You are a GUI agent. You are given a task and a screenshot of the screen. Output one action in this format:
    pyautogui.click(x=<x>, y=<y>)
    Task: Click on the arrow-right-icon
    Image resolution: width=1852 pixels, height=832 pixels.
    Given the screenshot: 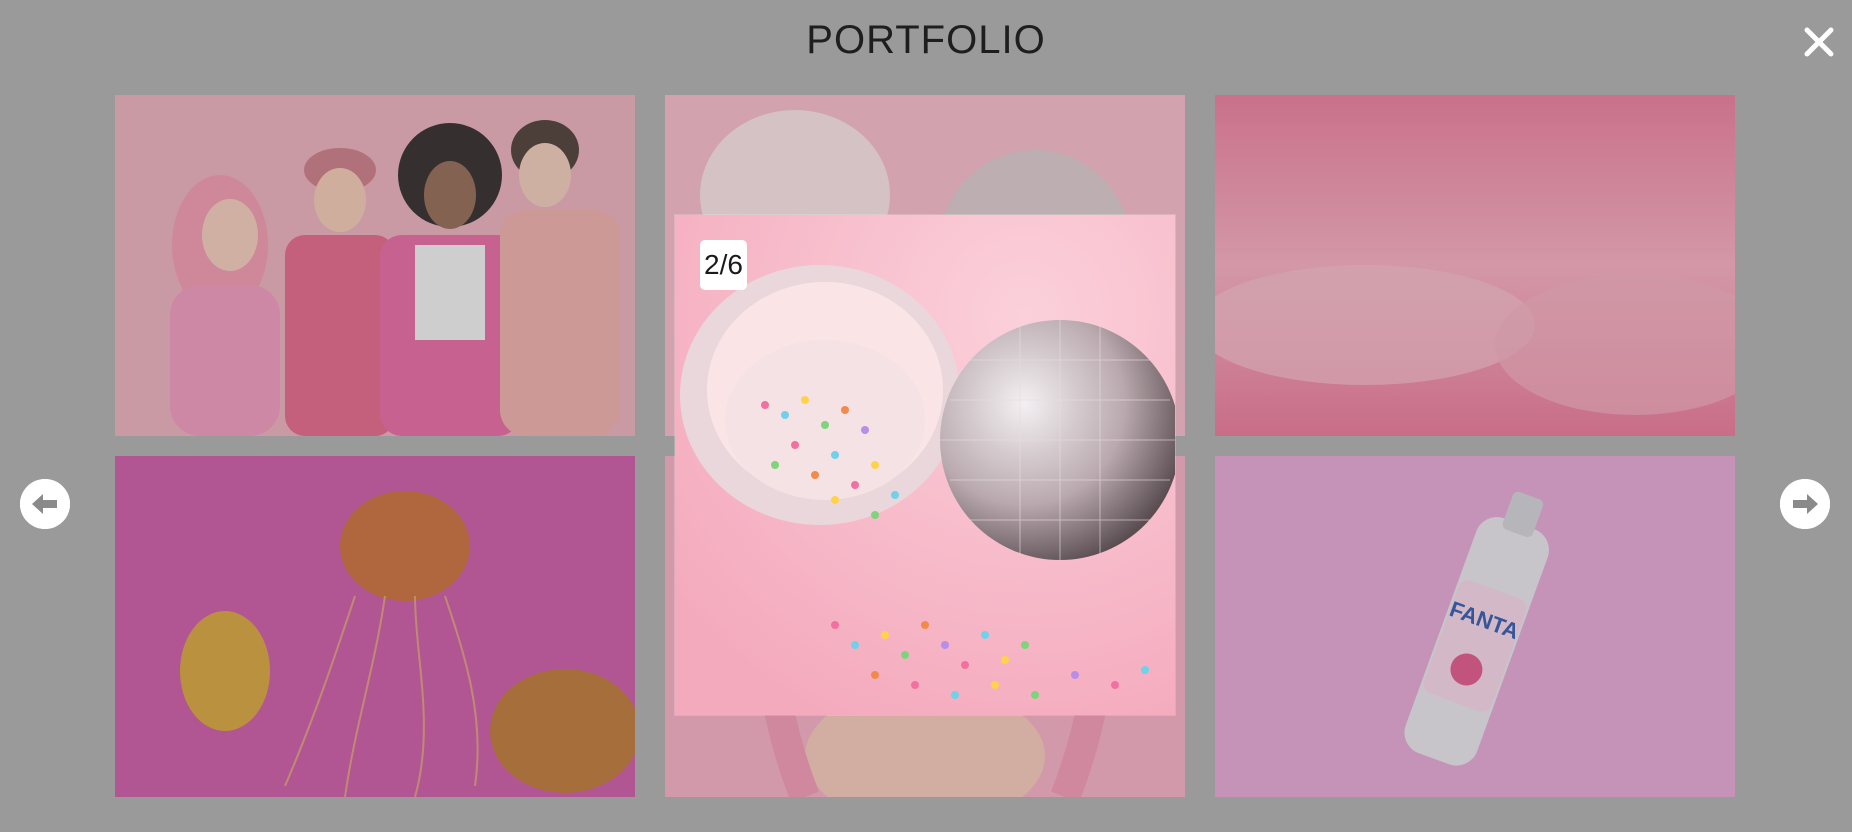 What is the action you would take?
    pyautogui.click(x=1805, y=504)
    